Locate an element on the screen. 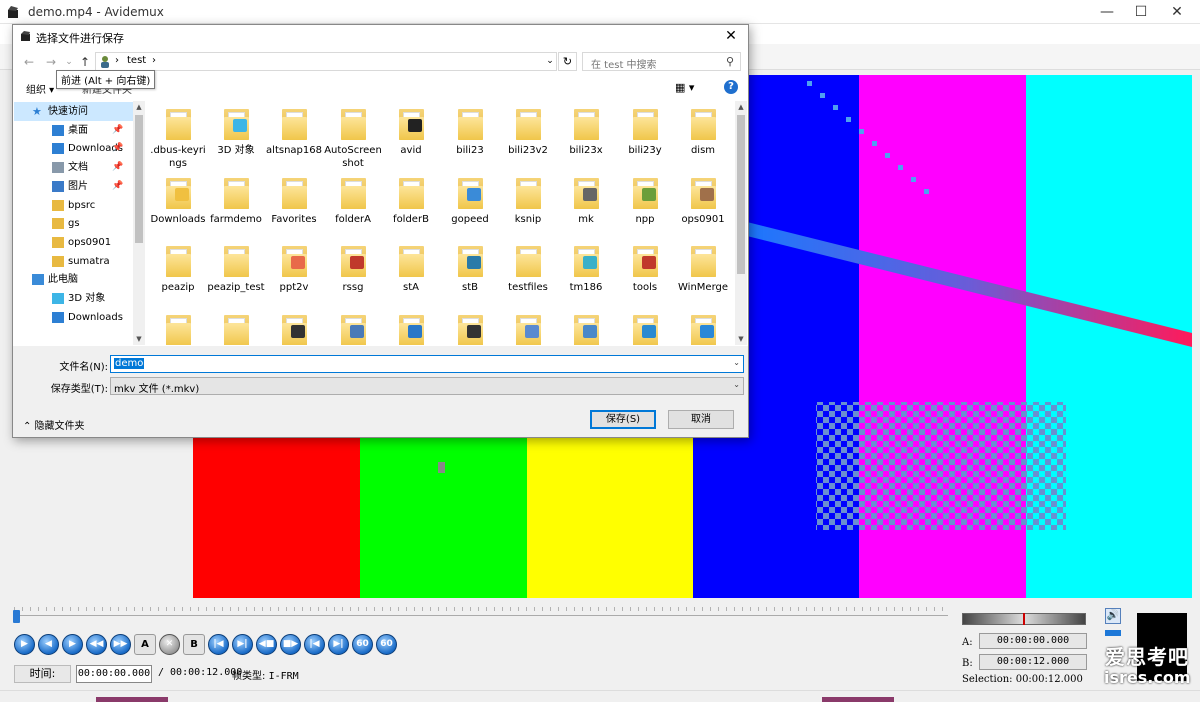 Image resolution: width=1200 pixels, height=702 pixels. back-arrow-icon: ← is located at coordinates (29, 62).